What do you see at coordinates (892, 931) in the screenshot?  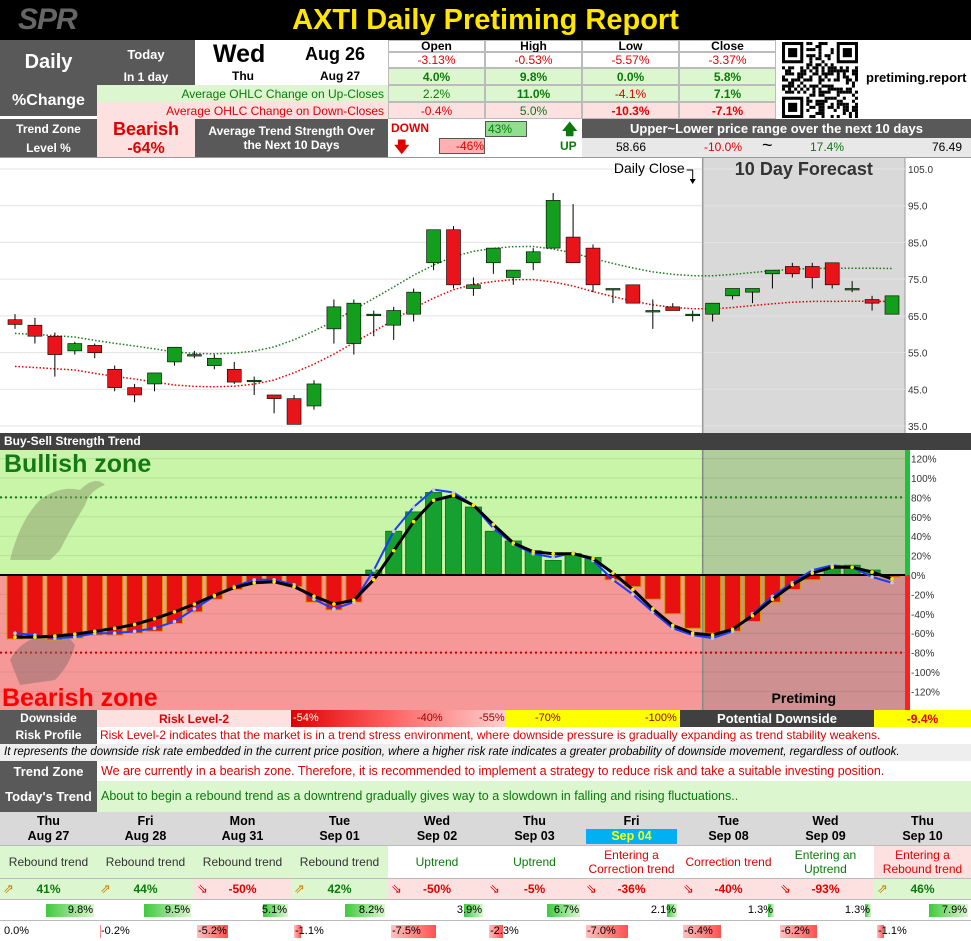 I see `forecast-low: -1.1%` at bounding box center [892, 931].